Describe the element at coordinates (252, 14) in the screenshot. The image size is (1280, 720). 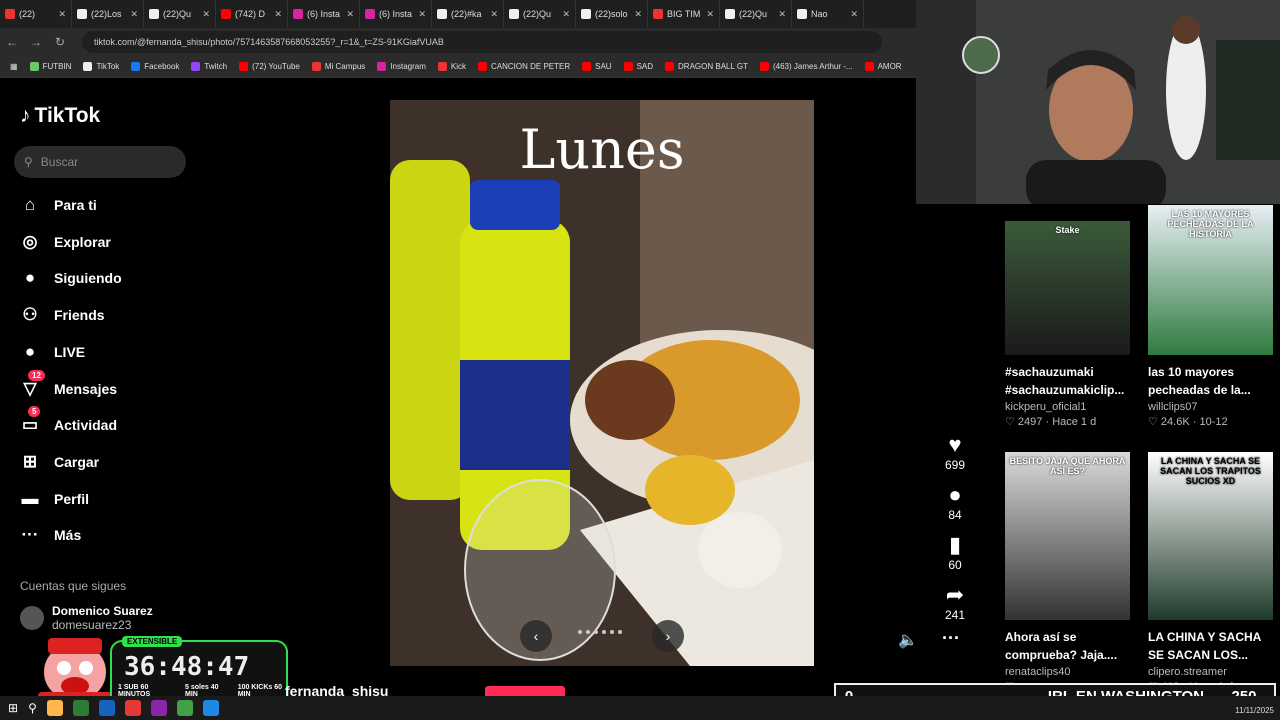
I see `browser-tab: (742) D ✕` at that location.